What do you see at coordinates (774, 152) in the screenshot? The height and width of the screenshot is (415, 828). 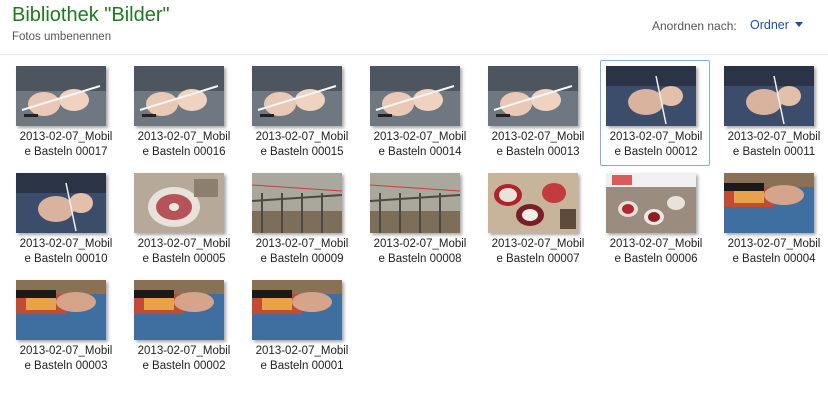 I see `file-name-line-2: e Basteln 00011` at bounding box center [774, 152].